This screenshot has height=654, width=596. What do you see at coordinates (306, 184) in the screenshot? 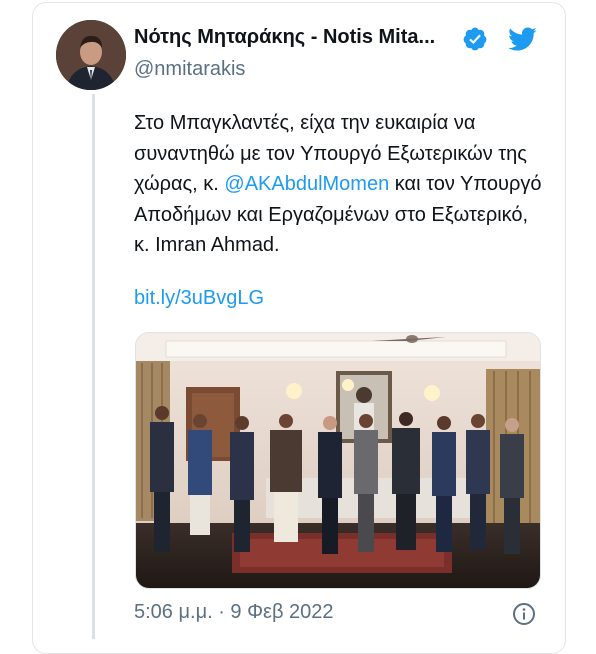
I see `mention-link: @AKAbdulMomen` at bounding box center [306, 184].